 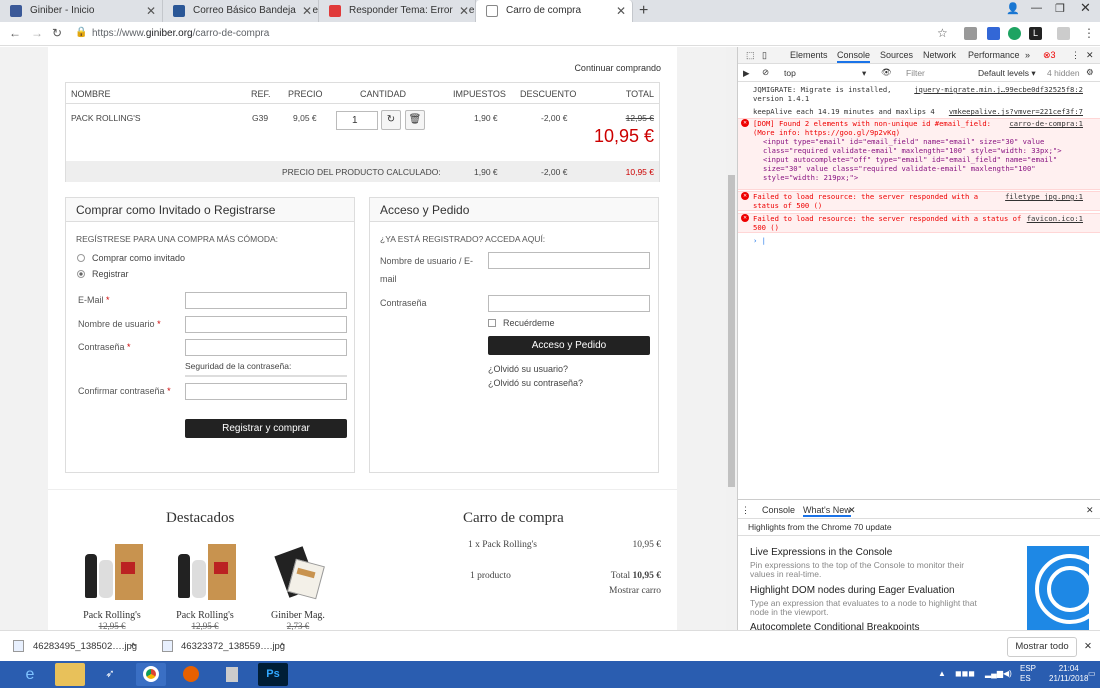 I want to click on scrollbar-thumb, so click(x=731, y=331).